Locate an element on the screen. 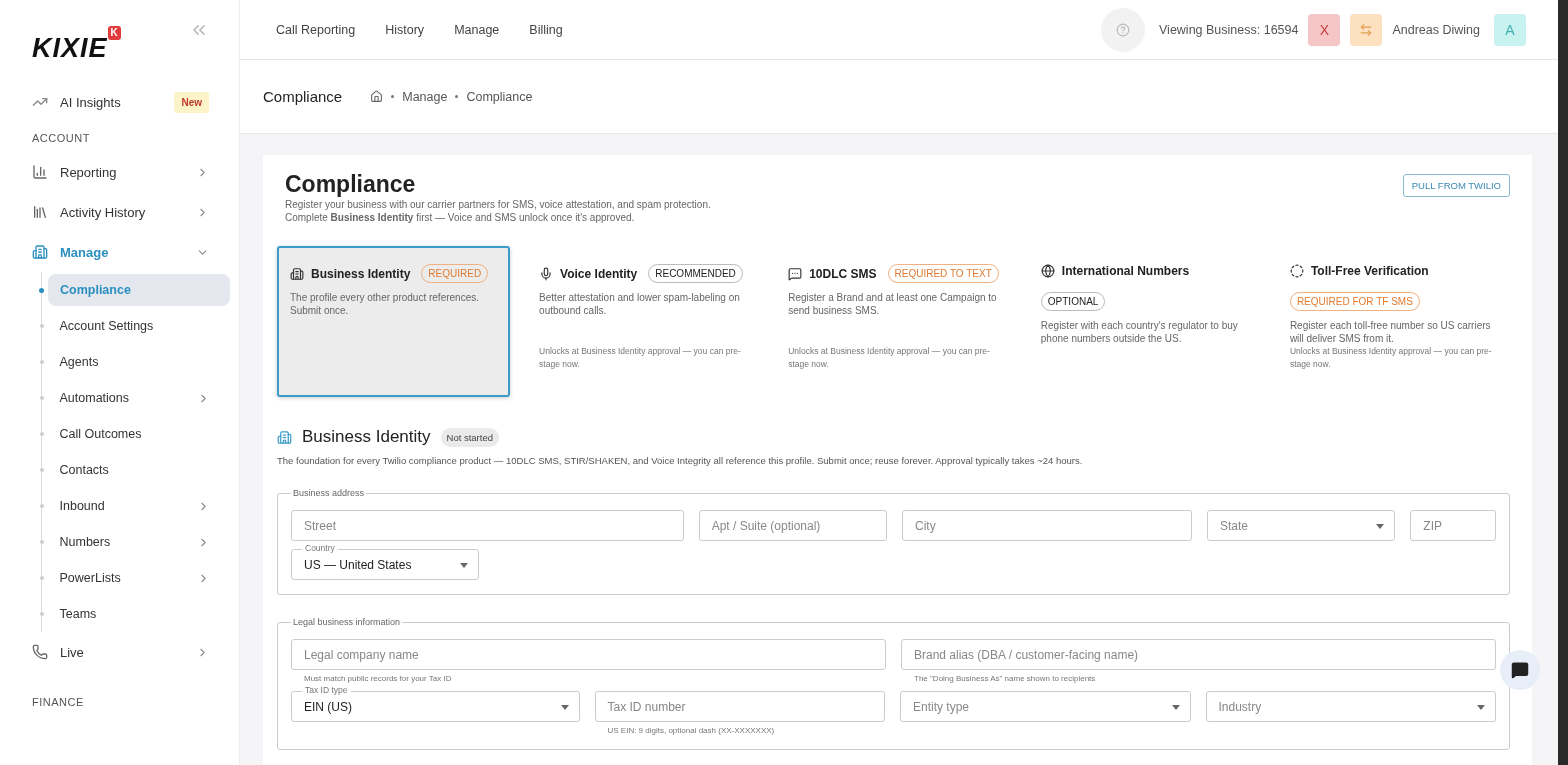  nav-link: Billing is located at coordinates (546, 29).